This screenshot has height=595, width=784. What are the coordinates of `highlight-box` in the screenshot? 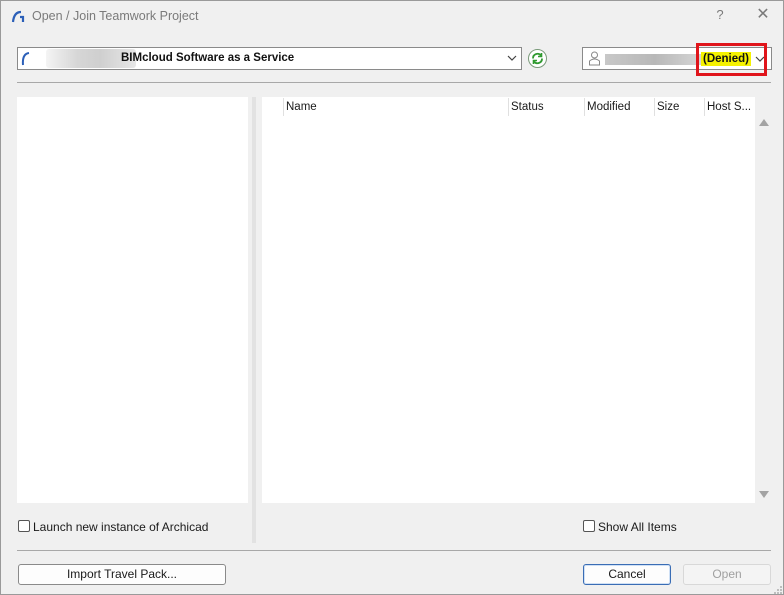 It's located at (731, 59).